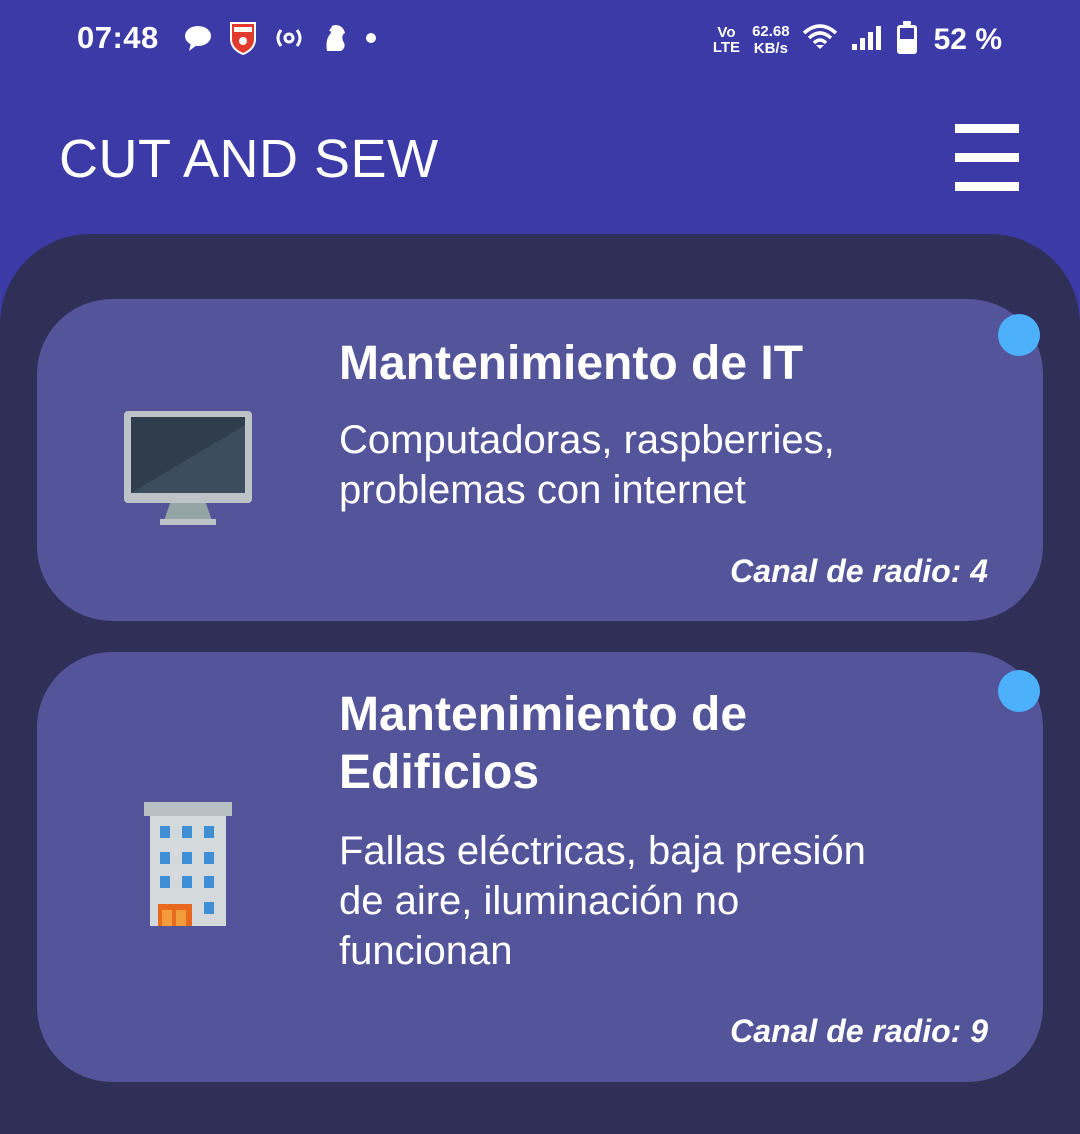 The width and height of the screenshot is (1080, 1134). Describe the element at coordinates (335, 40) in the screenshot. I see `premier-league-icon` at that location.